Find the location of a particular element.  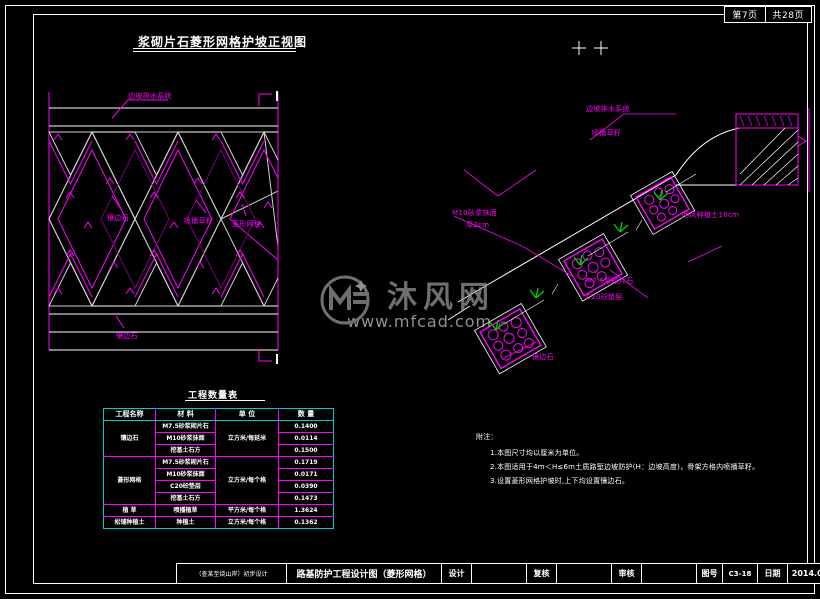

title-block-date-value: 2014.02 is located at coordinates (805, 573).